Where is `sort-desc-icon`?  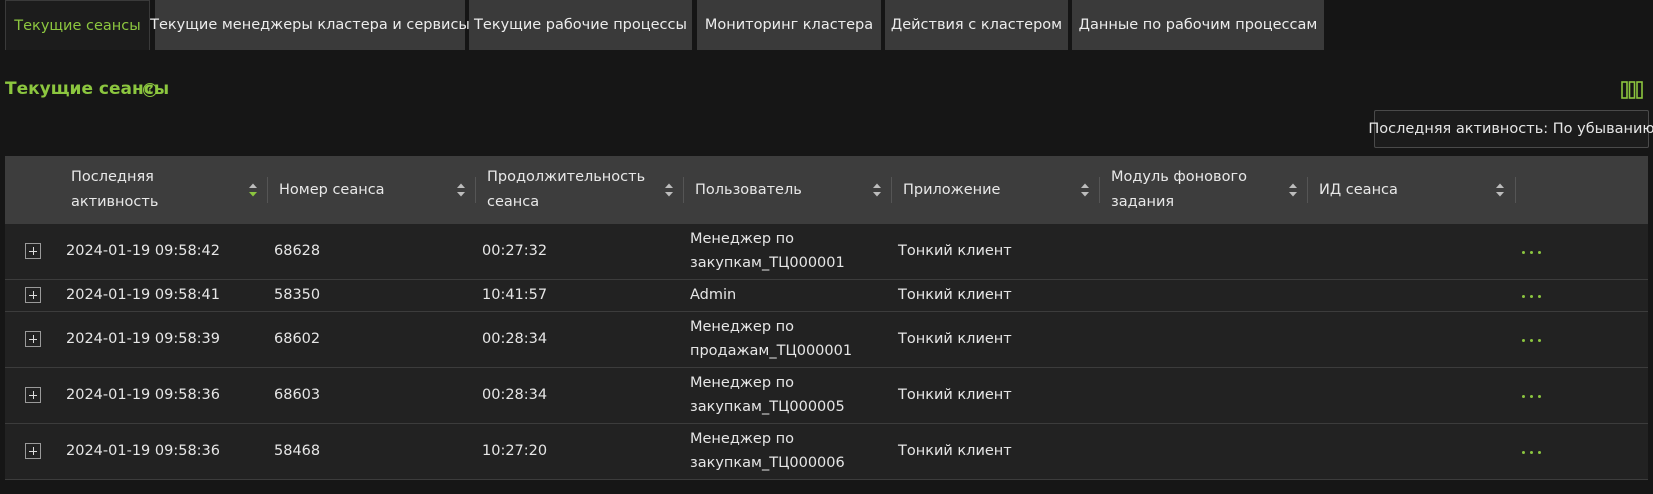 sort-desc-icon is located at coordinates (253, 190).